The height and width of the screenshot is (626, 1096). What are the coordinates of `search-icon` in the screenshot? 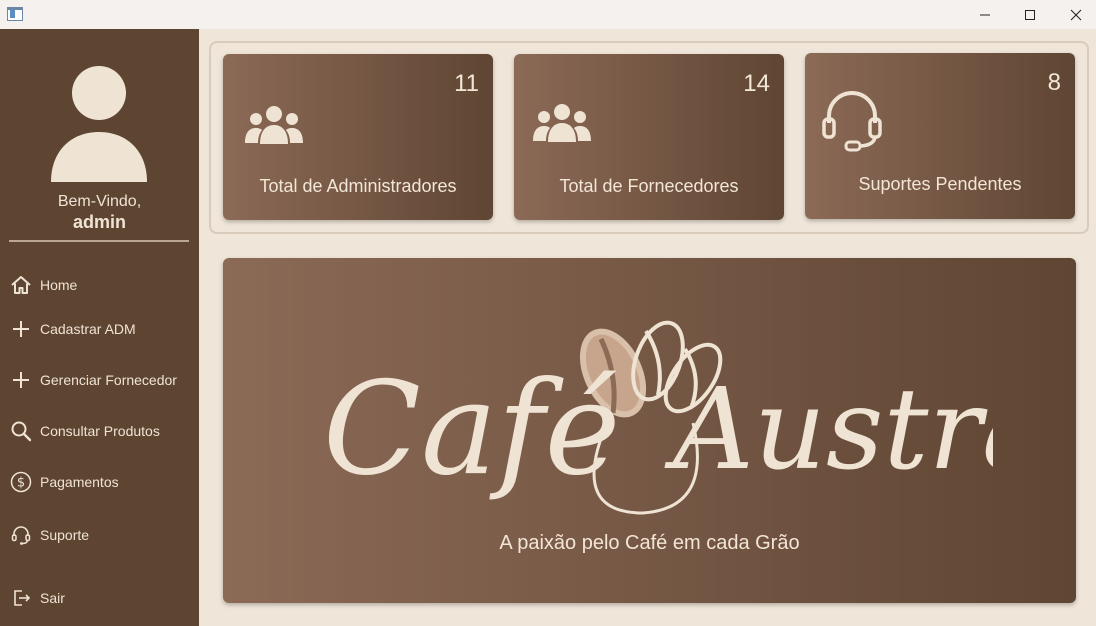 It's located at (21, 431).